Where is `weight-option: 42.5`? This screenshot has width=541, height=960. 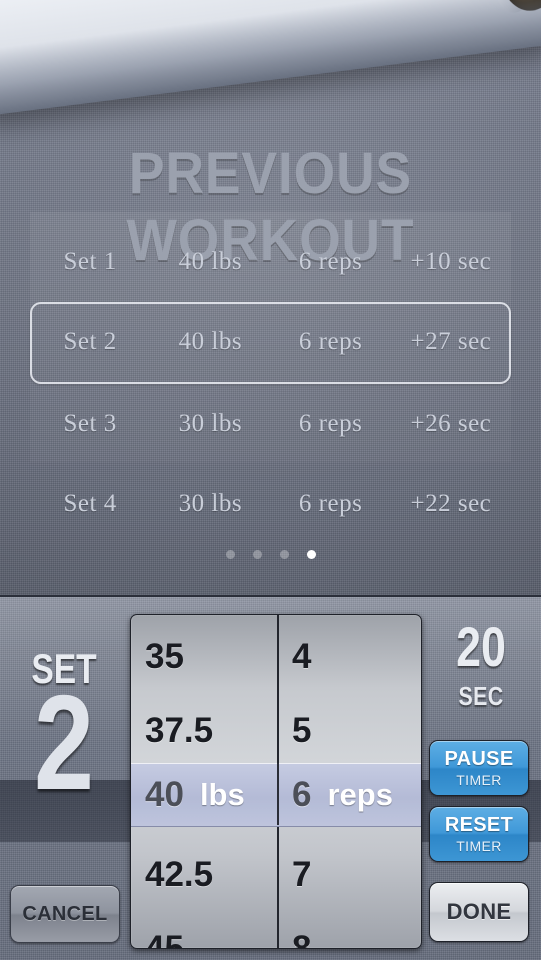
weight-option: 42.5 is located at coordinates (204, 874).